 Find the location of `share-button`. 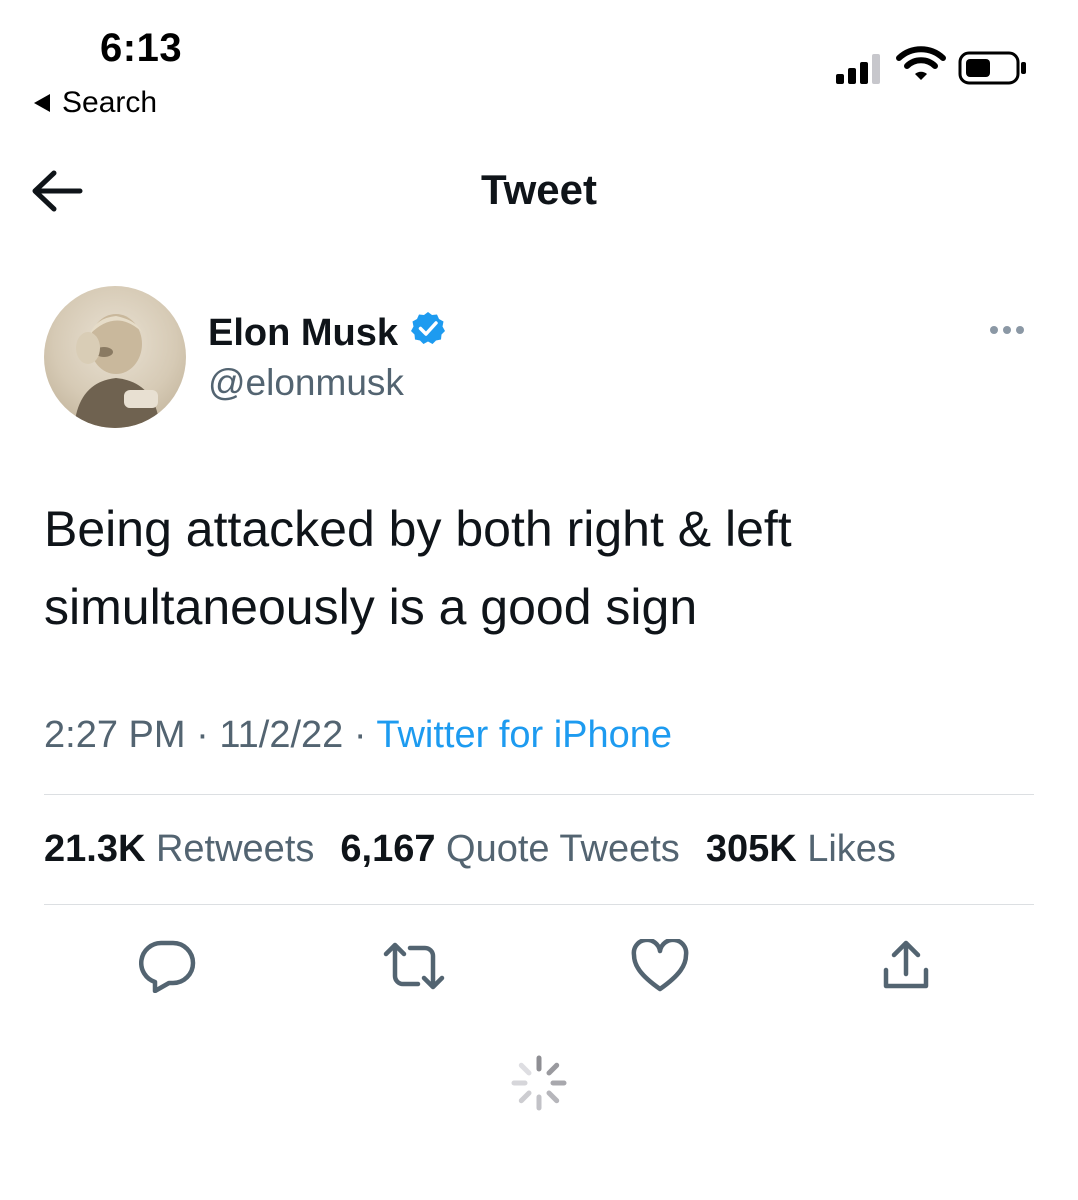

share-button is located at coordinates (906, 968).